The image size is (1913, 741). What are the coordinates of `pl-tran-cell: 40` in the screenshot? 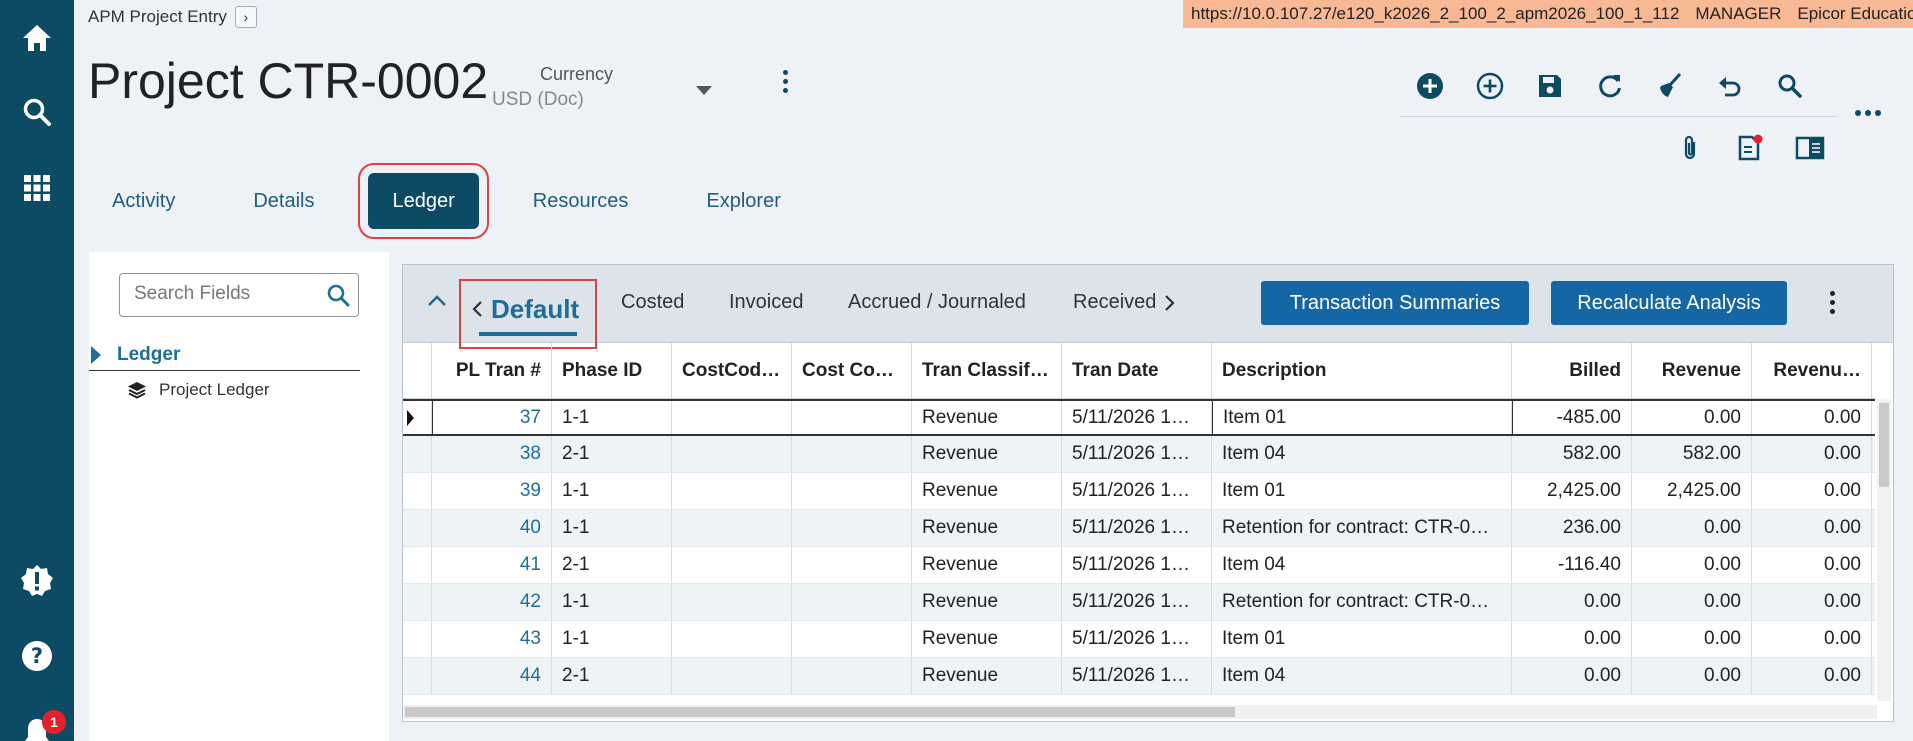 It's located at (492, 528).